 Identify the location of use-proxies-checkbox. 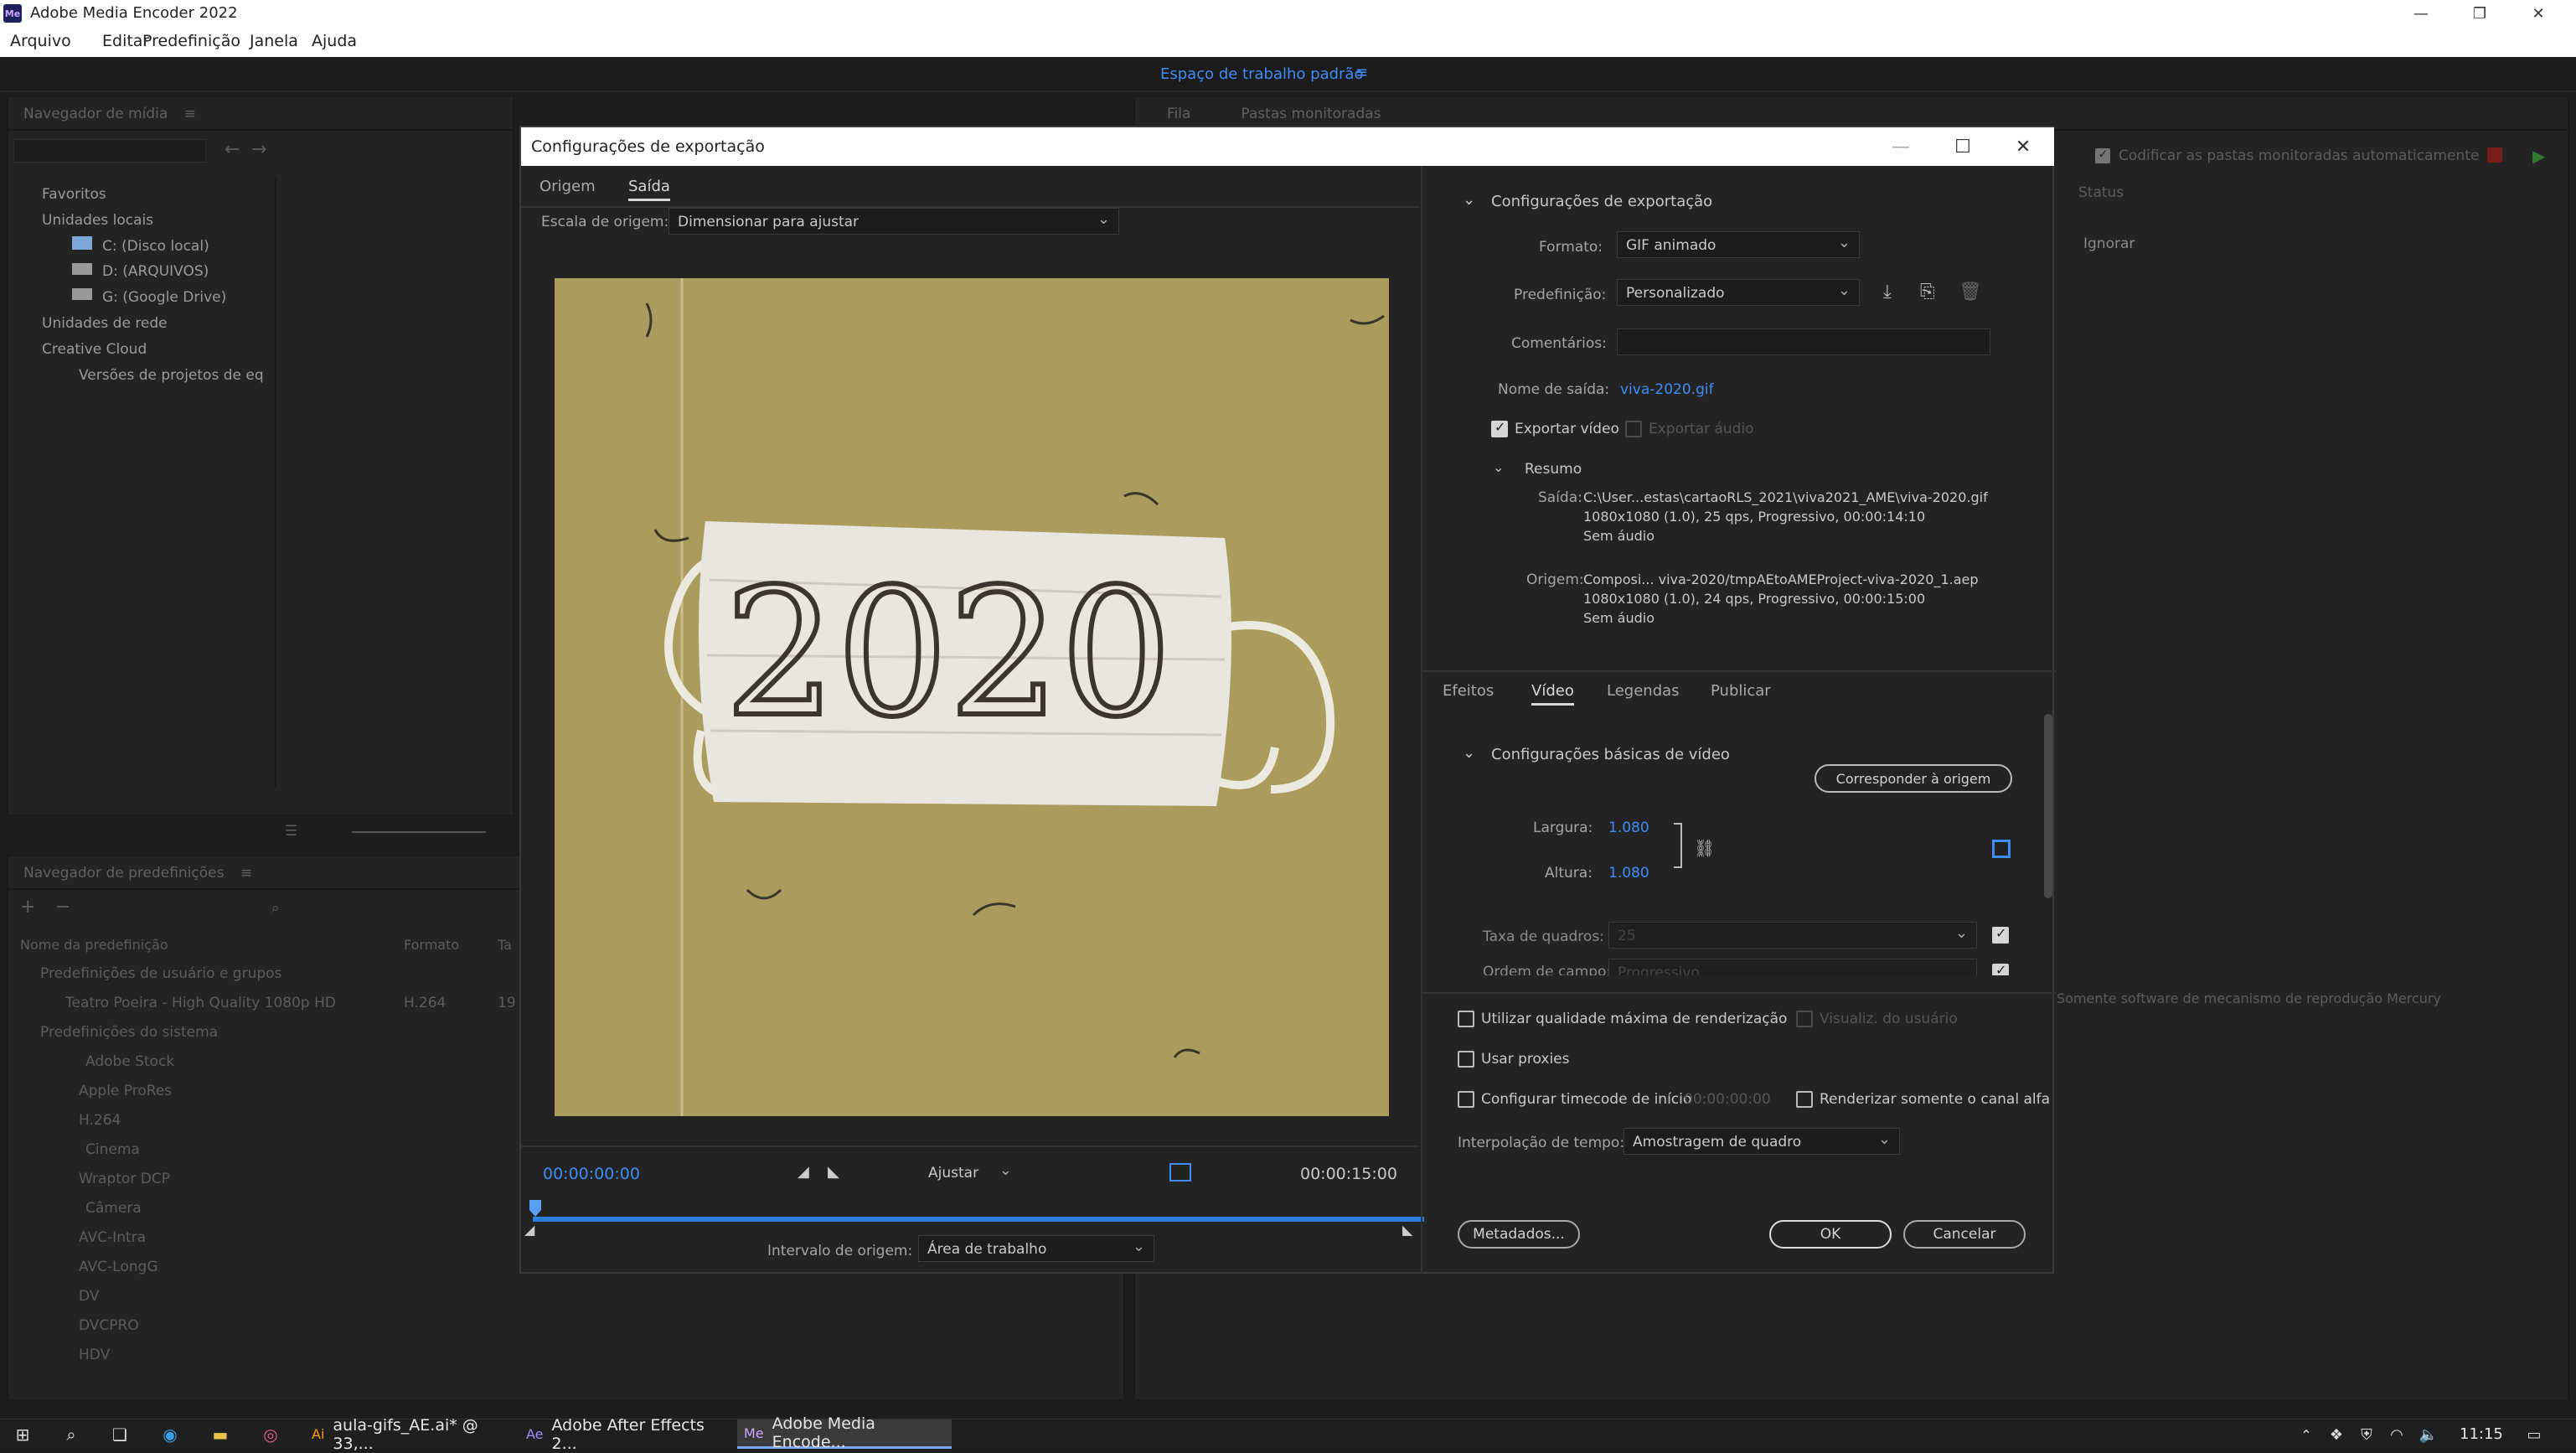
(1466, 1059).